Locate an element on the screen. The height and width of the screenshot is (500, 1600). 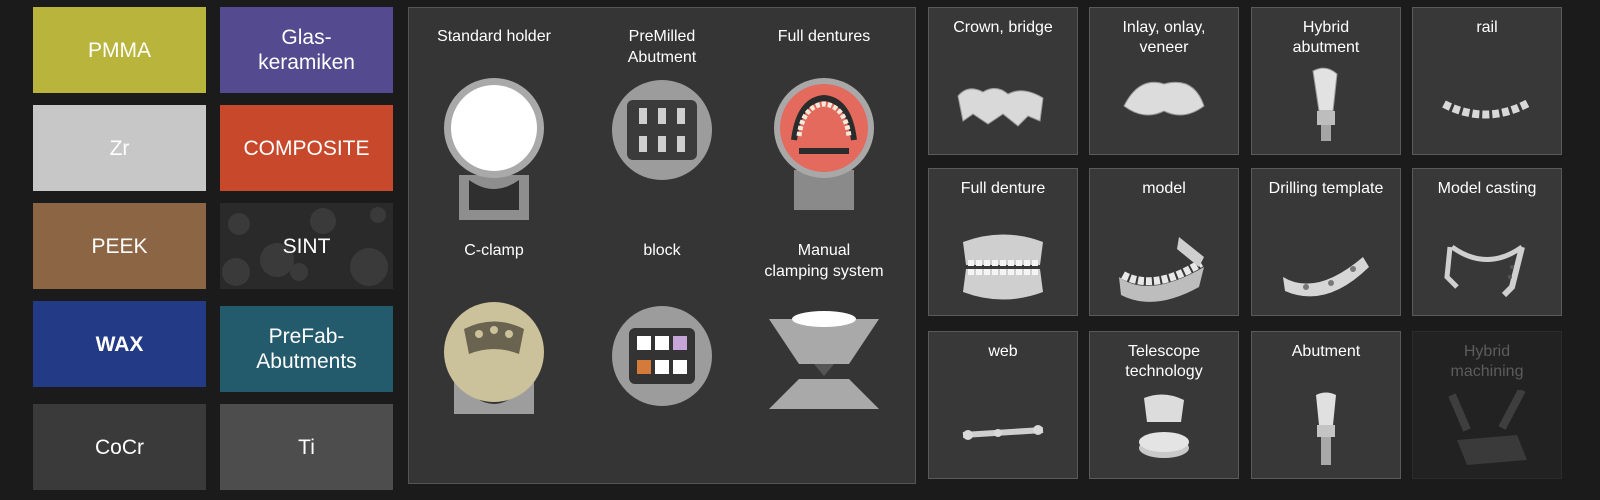
material-tile-pmma: PMMA is located at coordinates (119, 50).